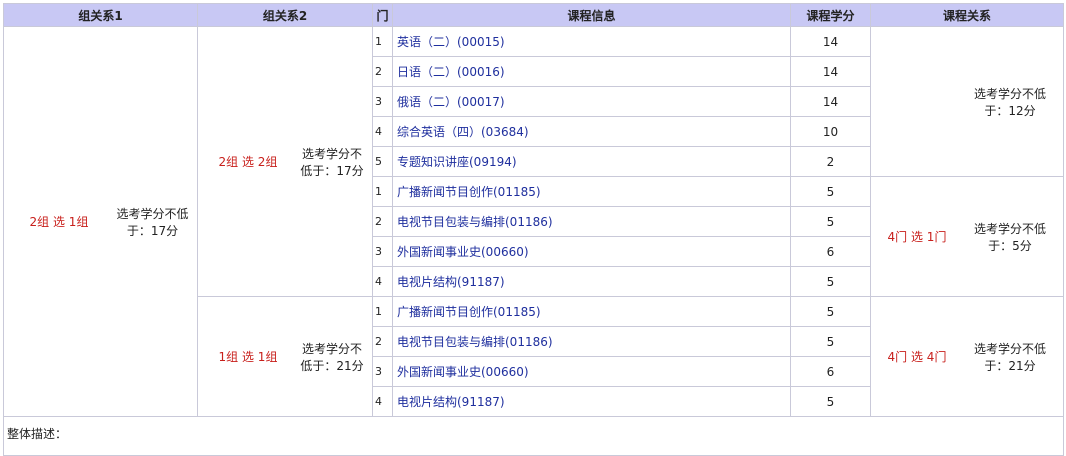 Image resolution: width=1066 pixels, height=456 pixels. What do you see at coordinates (591, 15) in the screenshot?
I see `header-course-info: 课程信息` at bounding box center [591, 15].